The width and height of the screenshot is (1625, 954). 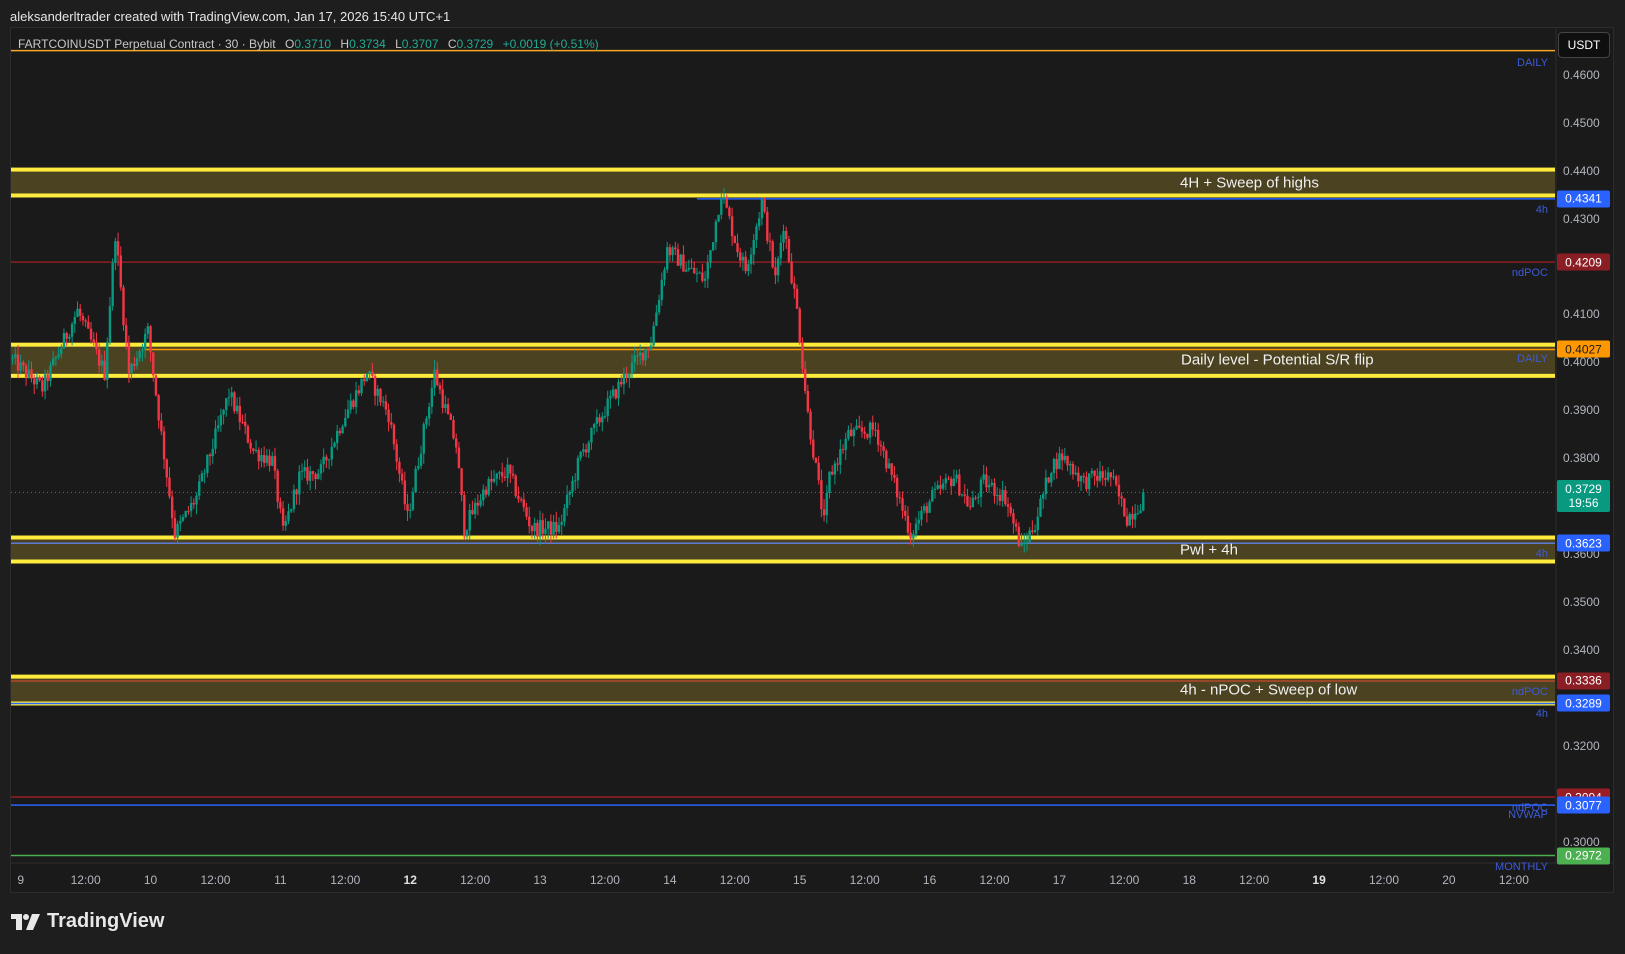 I want to click on price-tick: 0.3500, so click(x=1581, y=602).